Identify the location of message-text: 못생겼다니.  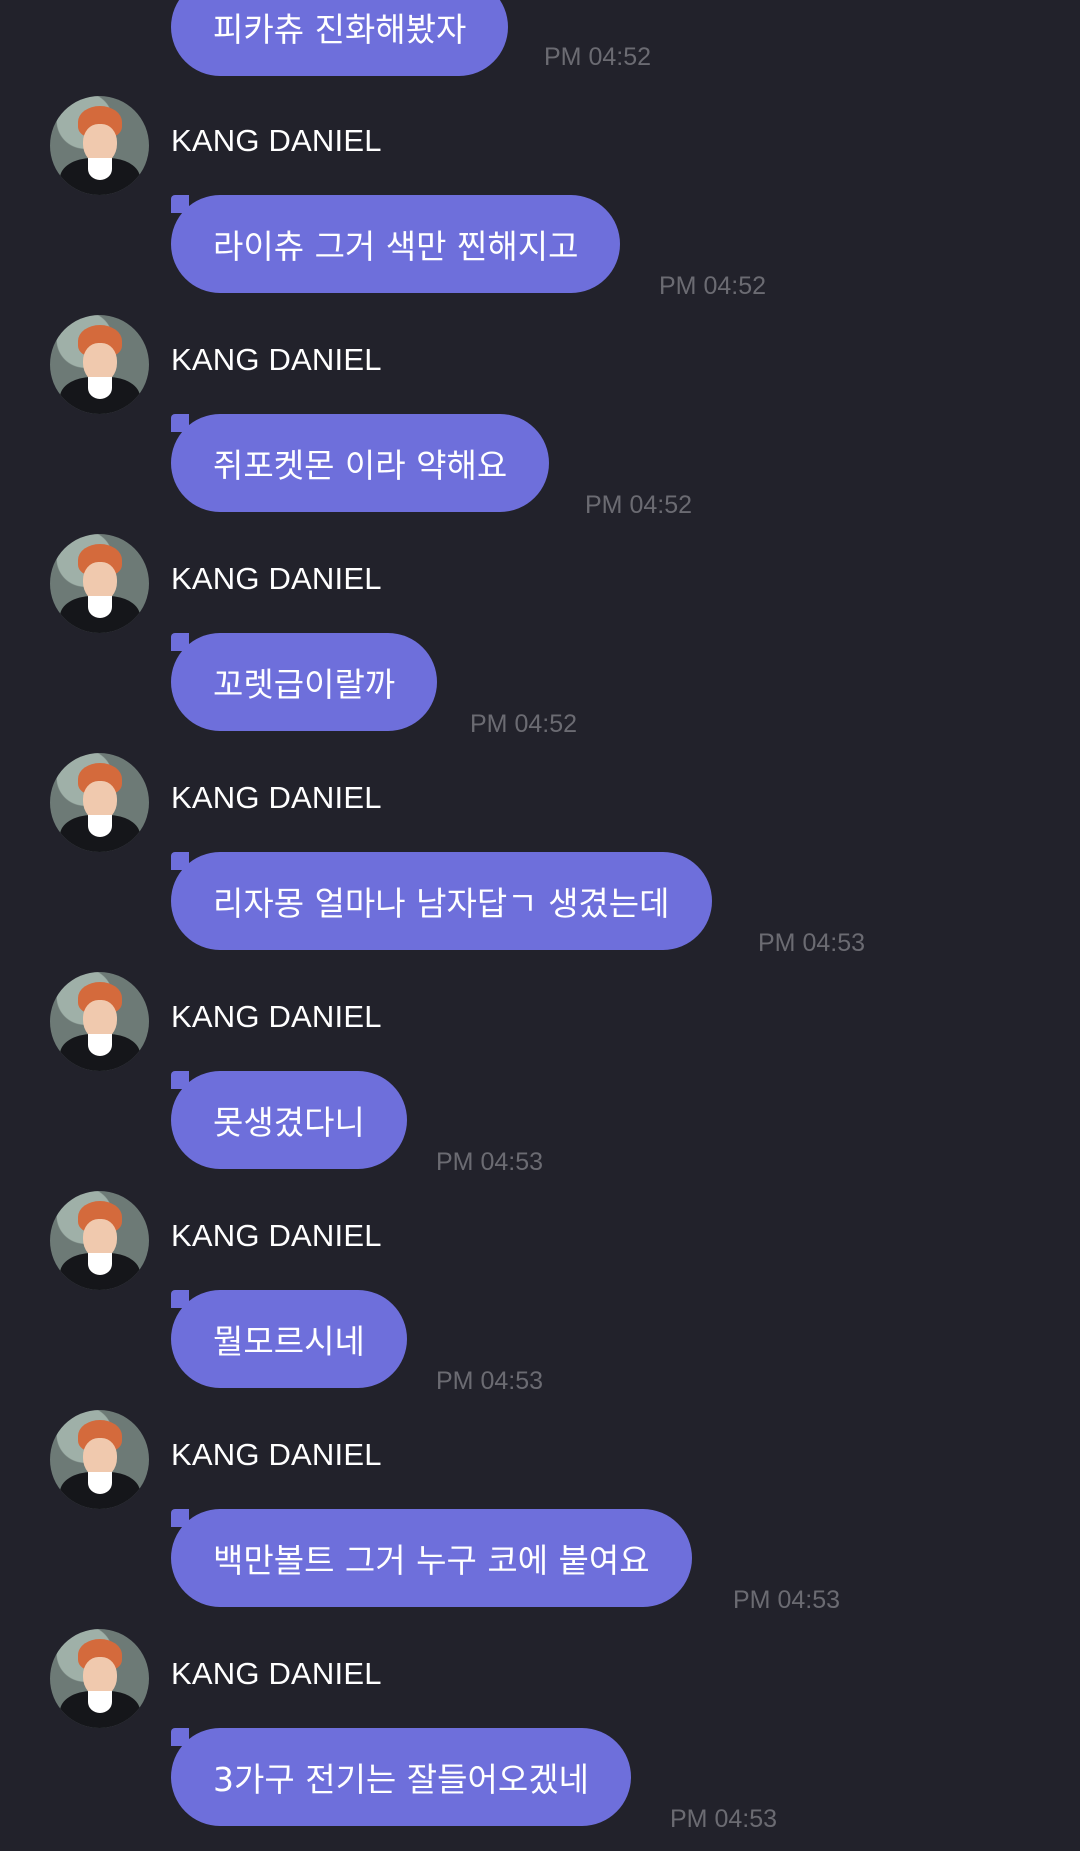
(289, 1122).